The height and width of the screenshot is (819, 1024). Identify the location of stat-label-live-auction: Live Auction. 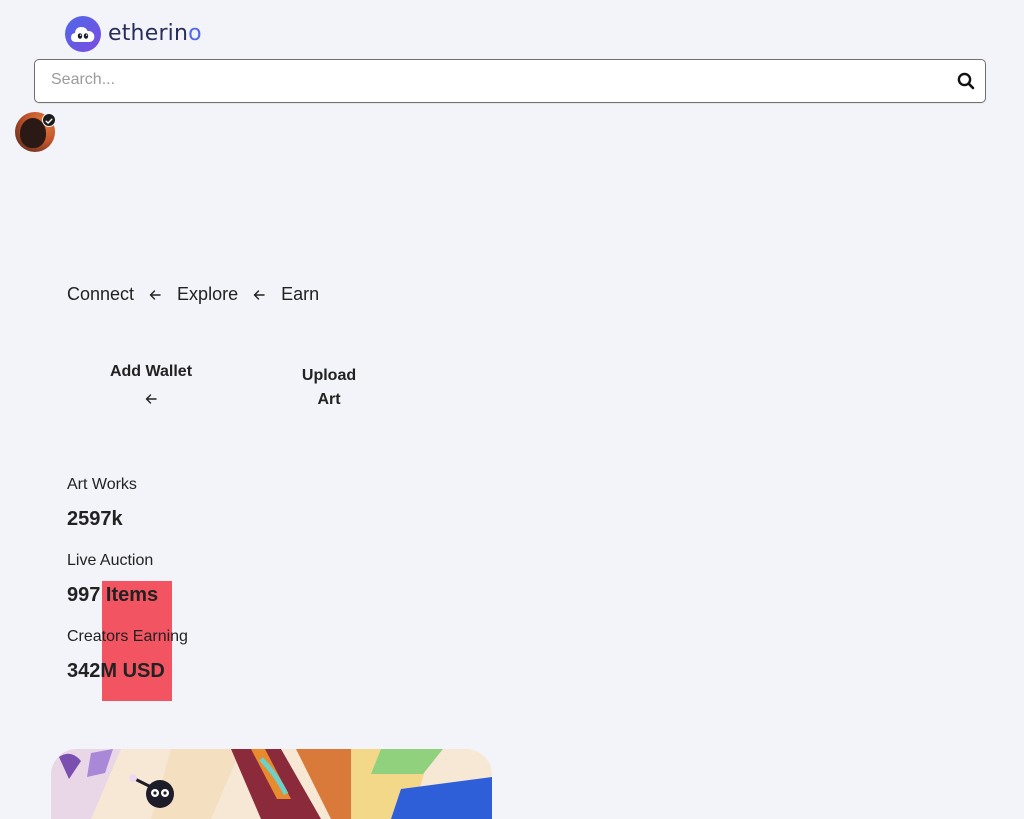
(110, 560).